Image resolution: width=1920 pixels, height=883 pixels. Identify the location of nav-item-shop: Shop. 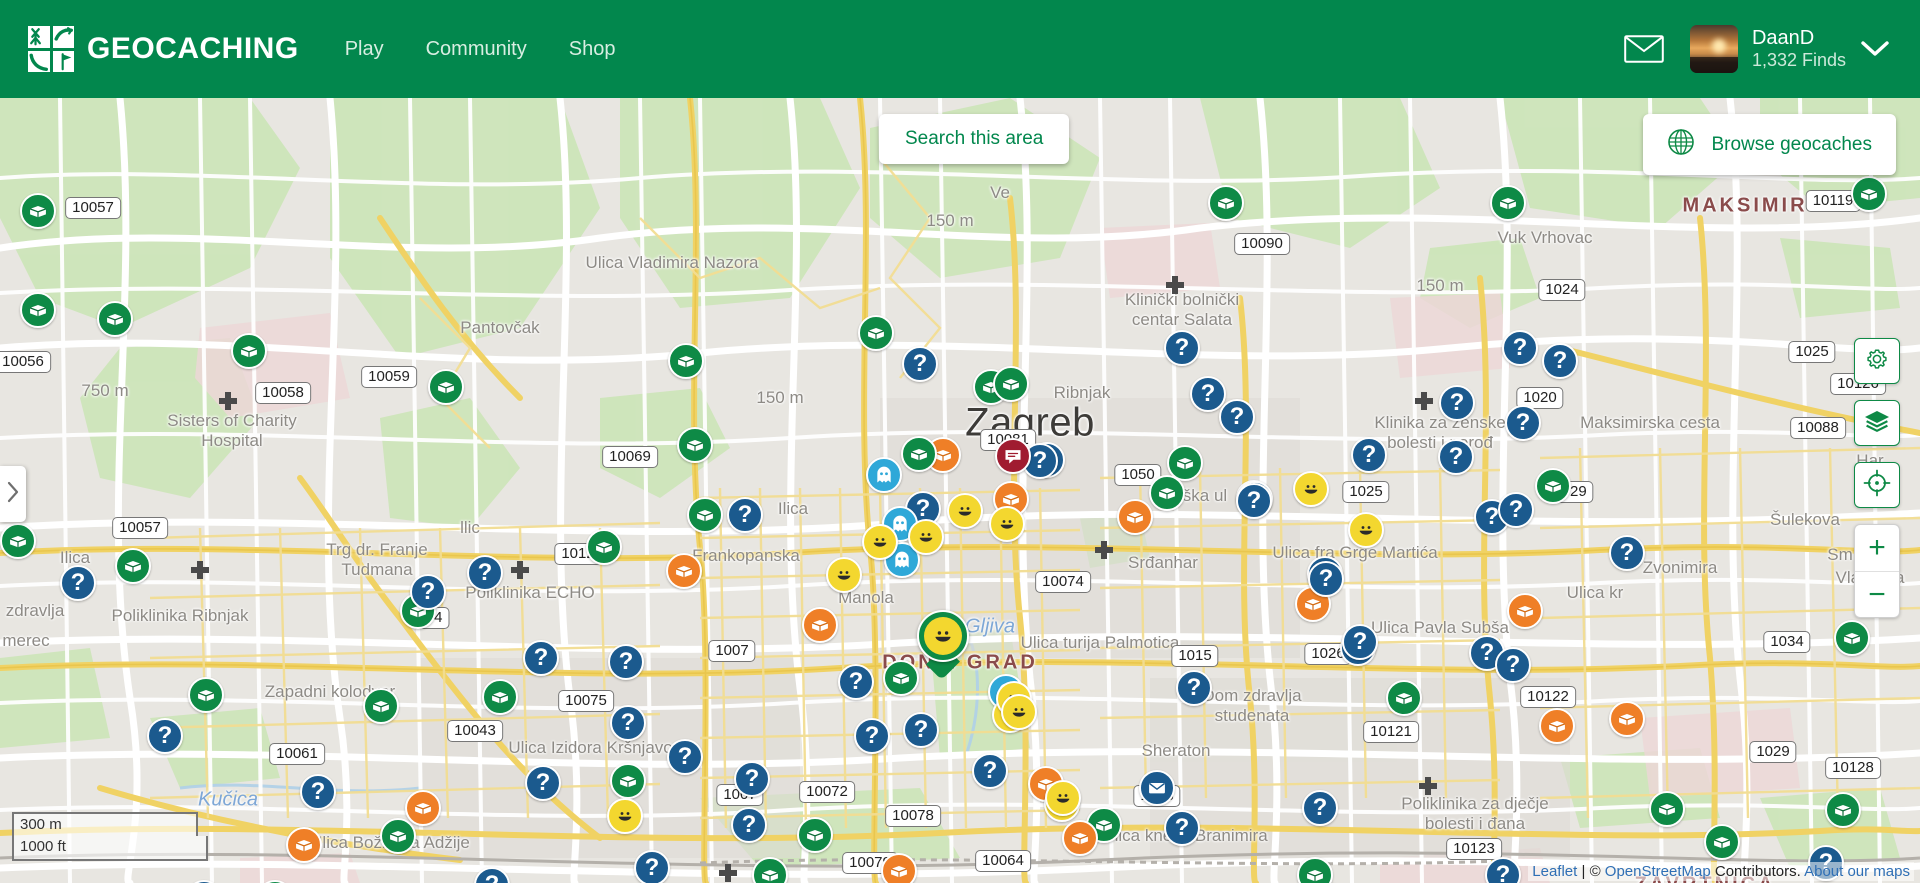
(592, 49).